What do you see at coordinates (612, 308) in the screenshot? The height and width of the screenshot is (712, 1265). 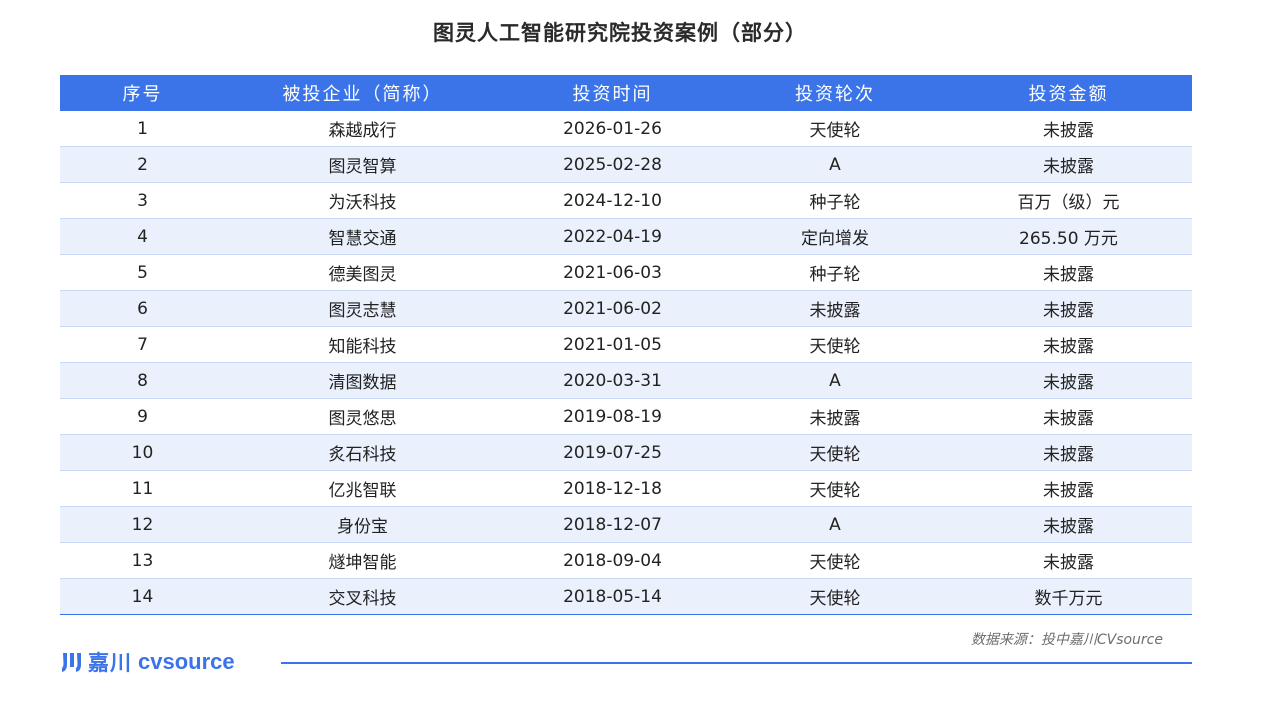 I see `cell-date: 2021-06-02` at bounding box center [612, 308].